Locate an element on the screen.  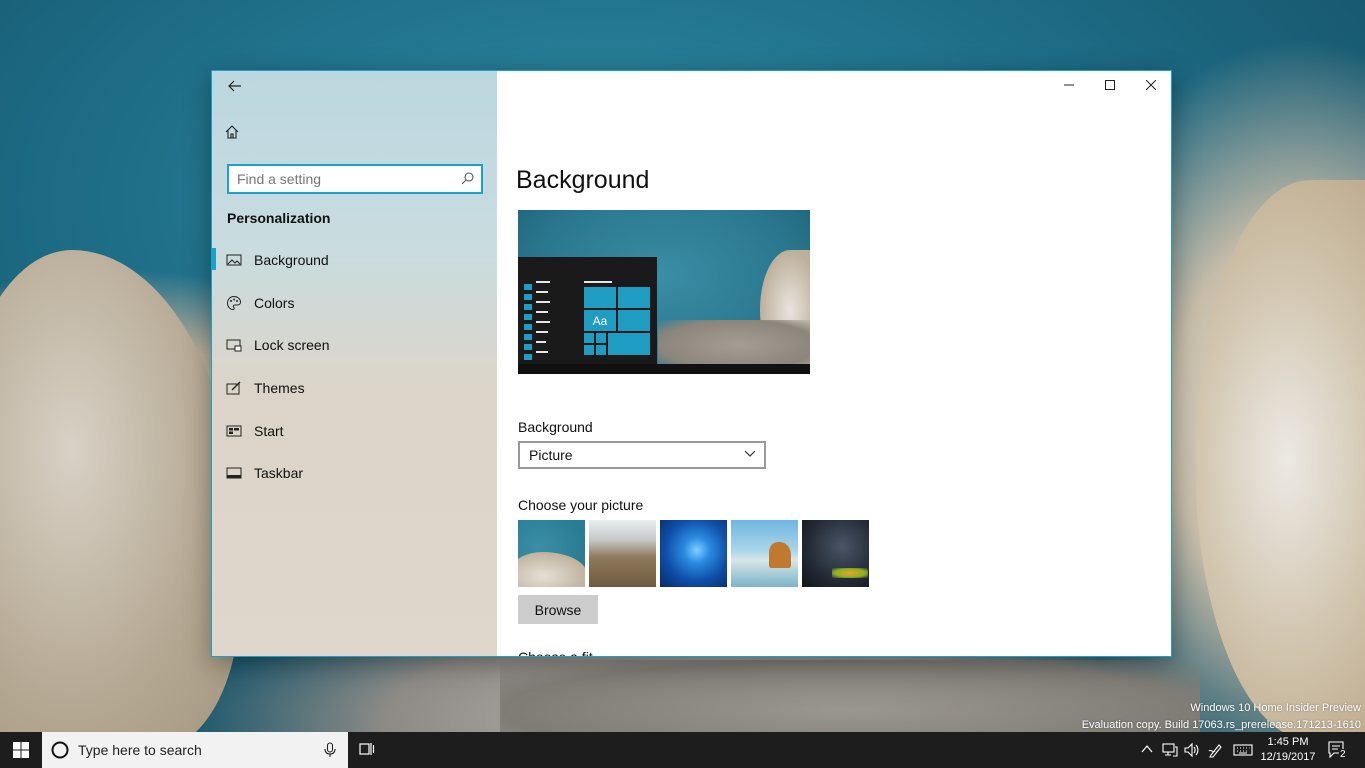
back-button is located at coordinates (235, 88).